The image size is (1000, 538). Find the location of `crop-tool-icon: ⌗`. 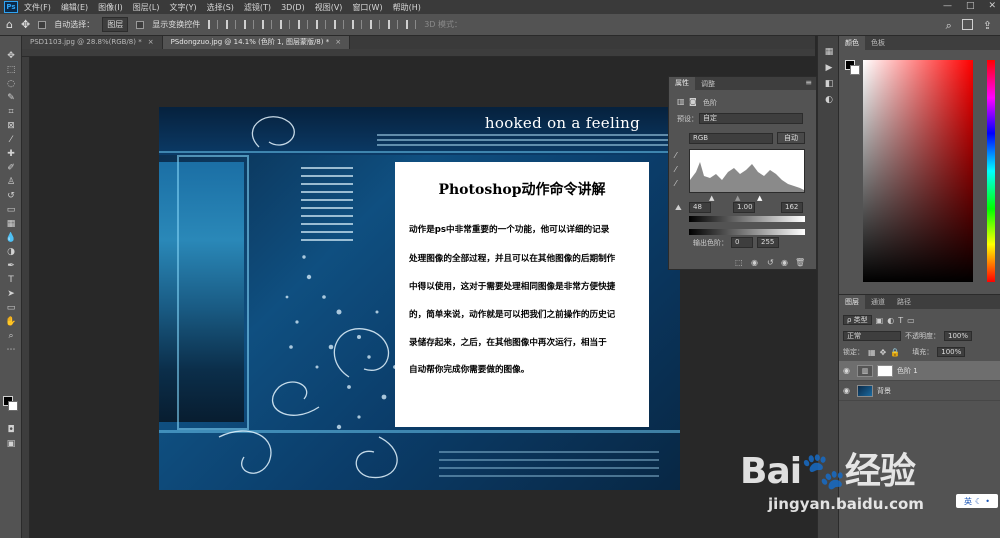

crop-tool-icon: ⌗ is located at coordinates (11, 112).